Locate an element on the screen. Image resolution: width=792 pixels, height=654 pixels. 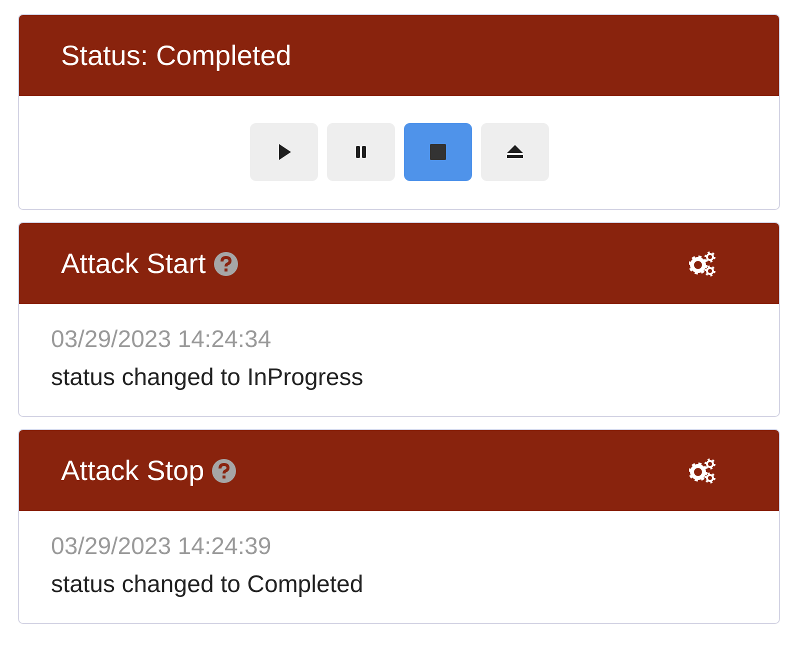
event-title: Attack Stop is located at coordinates (132, 470).